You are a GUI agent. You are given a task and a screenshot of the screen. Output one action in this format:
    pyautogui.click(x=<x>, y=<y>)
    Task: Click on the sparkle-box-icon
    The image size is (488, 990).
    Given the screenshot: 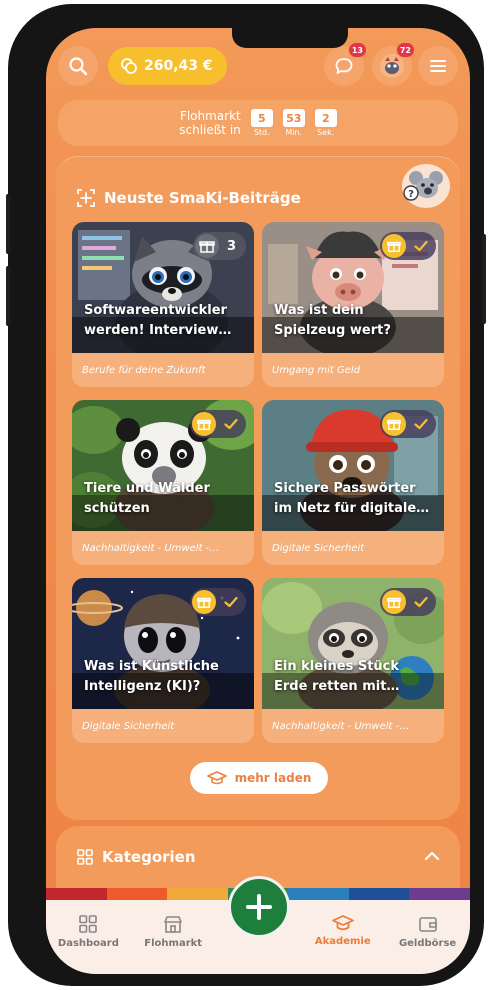 What is the action you would take?
    pyautogui.click(x=86, y=198)
    